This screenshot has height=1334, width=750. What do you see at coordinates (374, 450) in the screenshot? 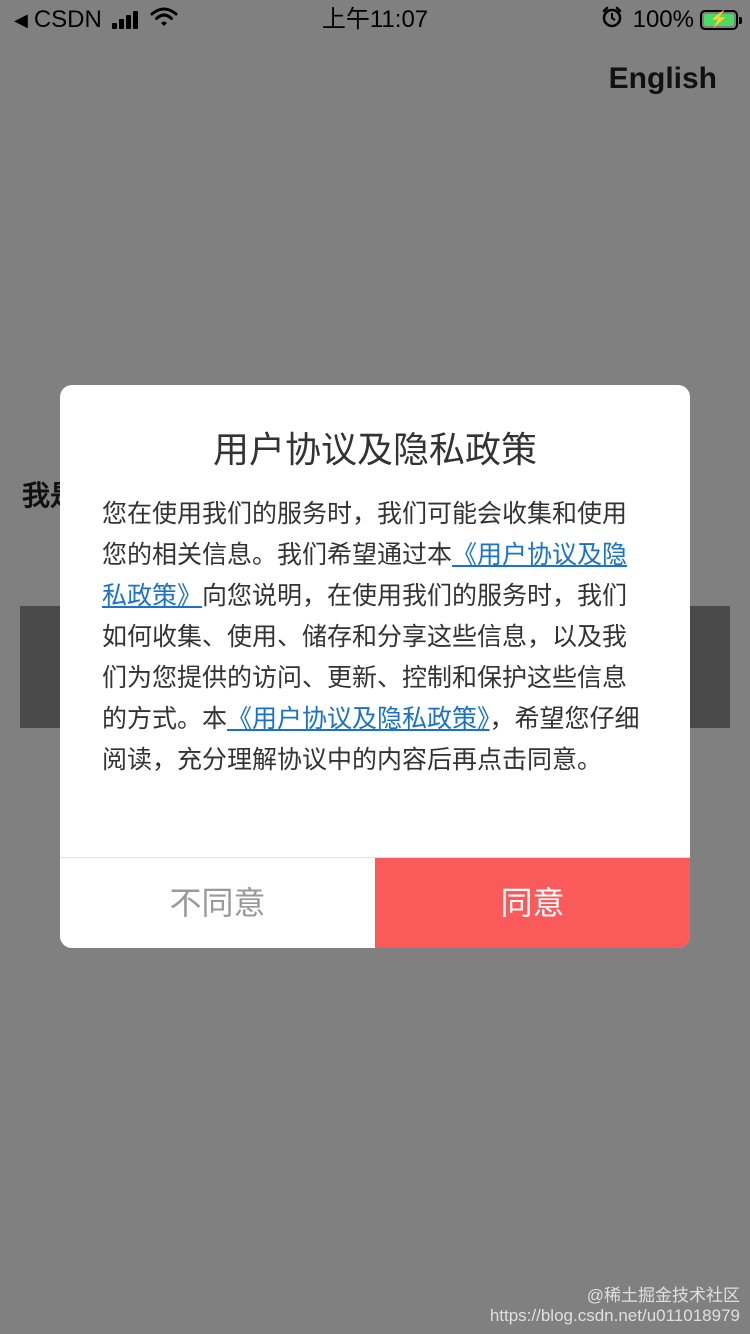
I see `dialog-title: 用户协议及隐私政策` at bounding box center [374, 450].